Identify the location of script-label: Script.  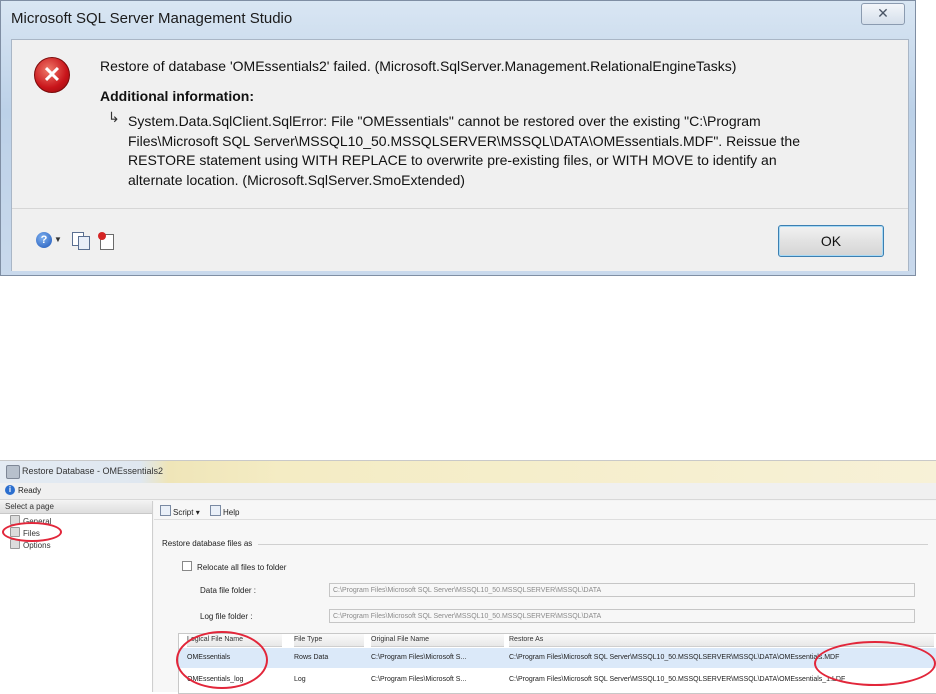
(183, 512).